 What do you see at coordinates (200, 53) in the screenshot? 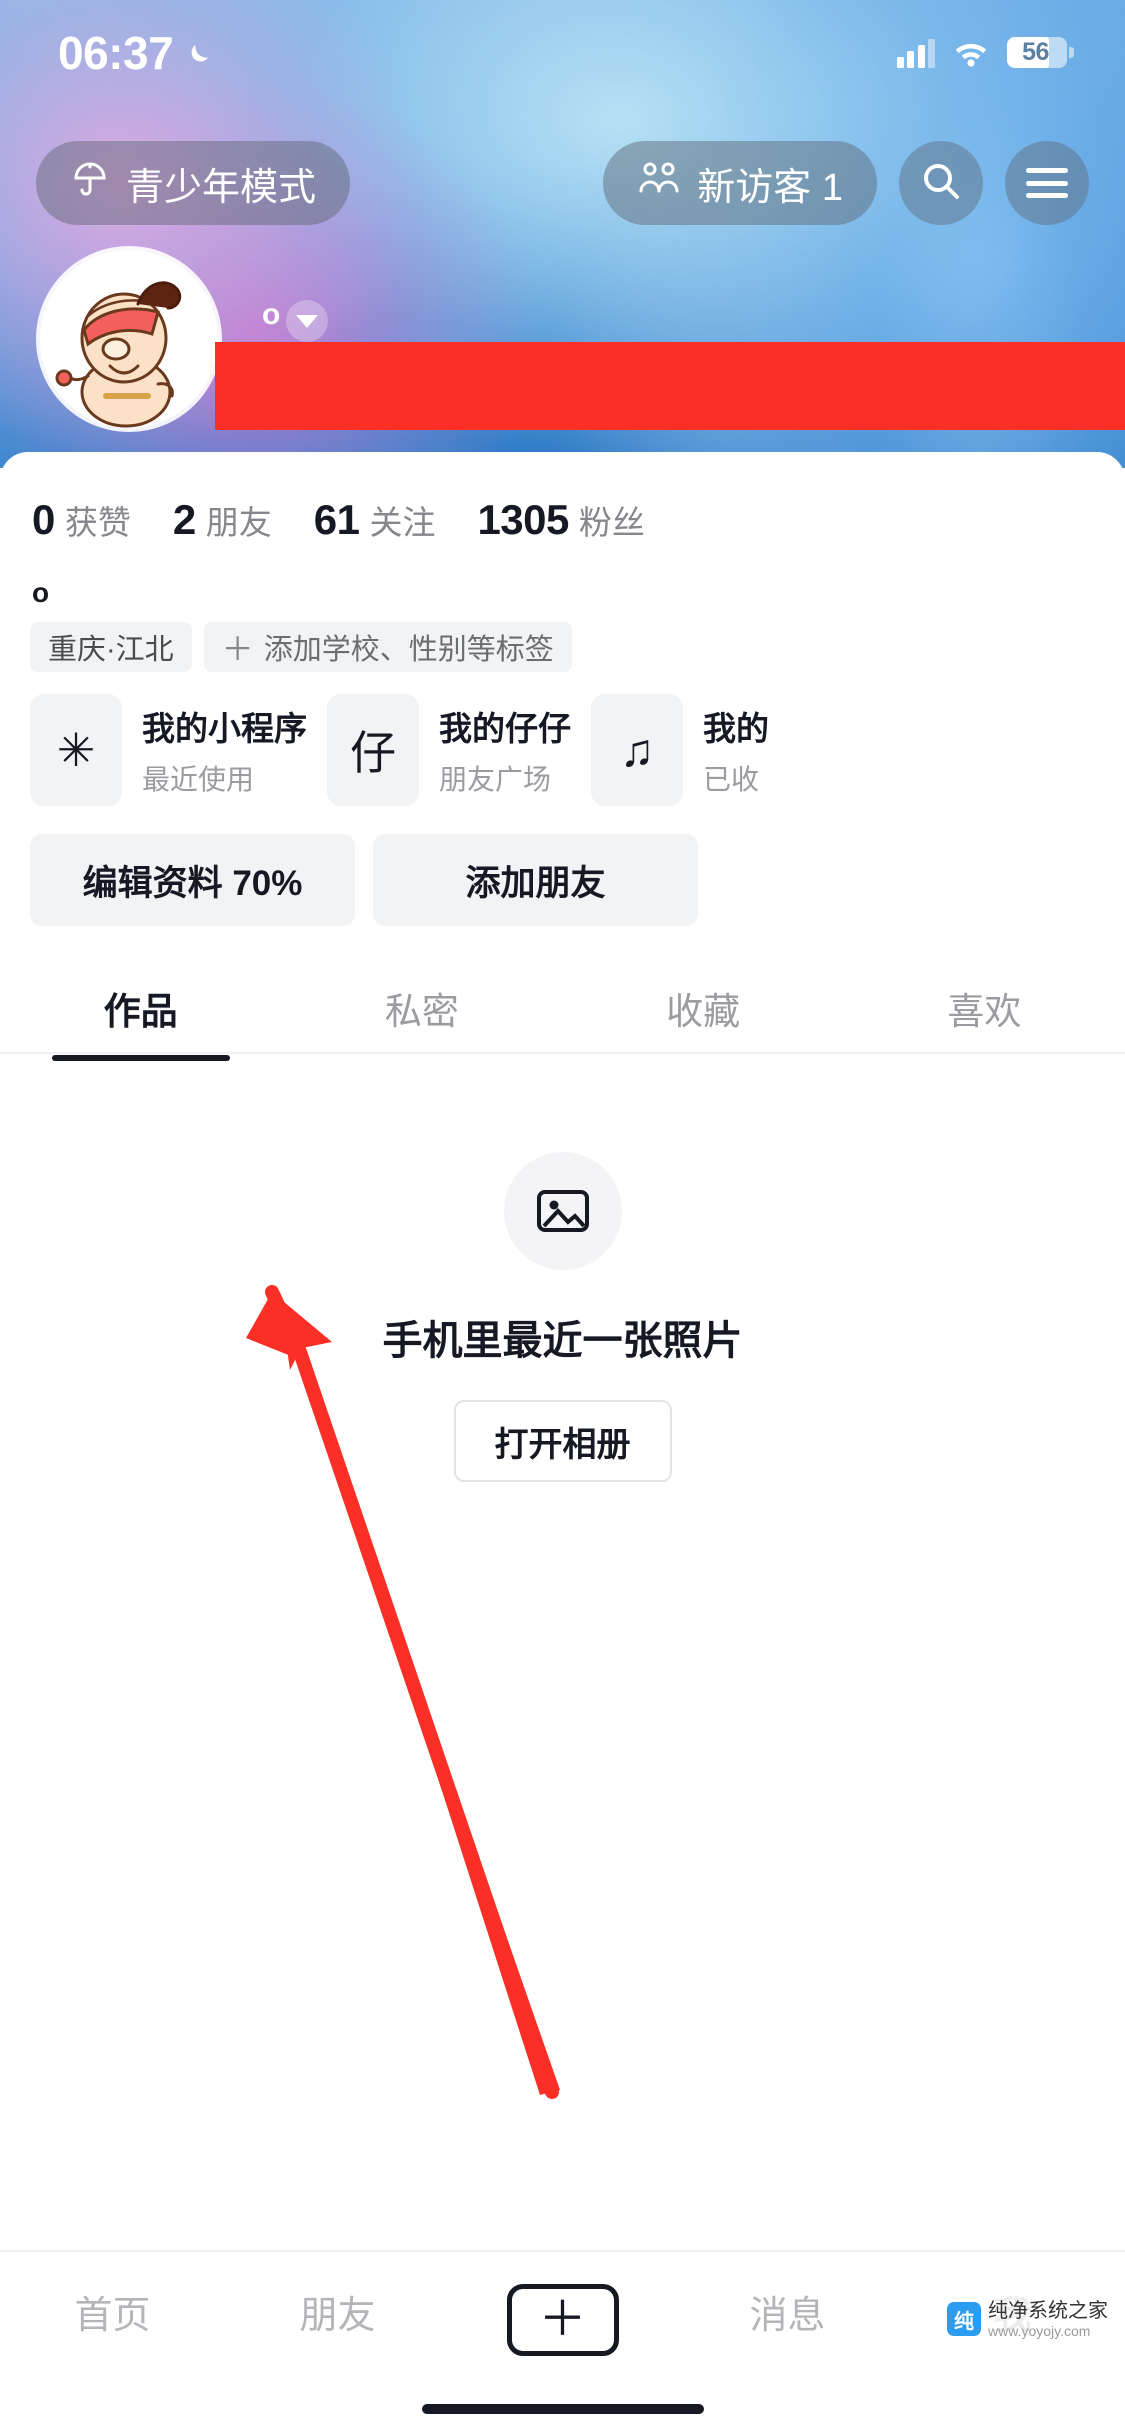
I see `moon-icon` at bounding box center [200, 53].